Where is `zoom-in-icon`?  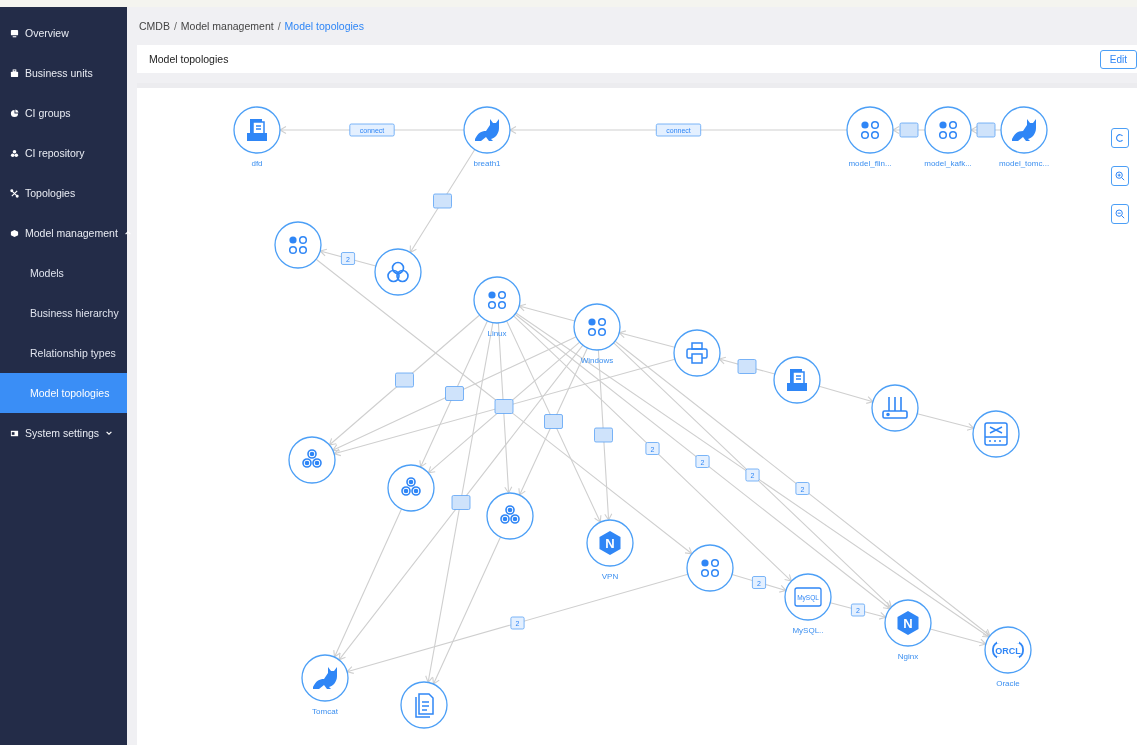
zoom-in-icon is located at coordinates (1120, 176).